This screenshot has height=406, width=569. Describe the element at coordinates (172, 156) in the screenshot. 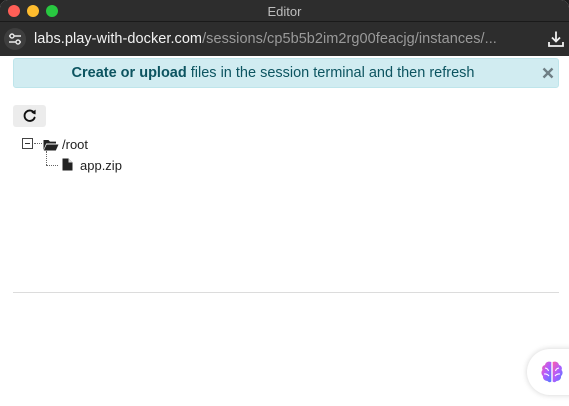

I see `file-tree: /root app.zip` at that location.